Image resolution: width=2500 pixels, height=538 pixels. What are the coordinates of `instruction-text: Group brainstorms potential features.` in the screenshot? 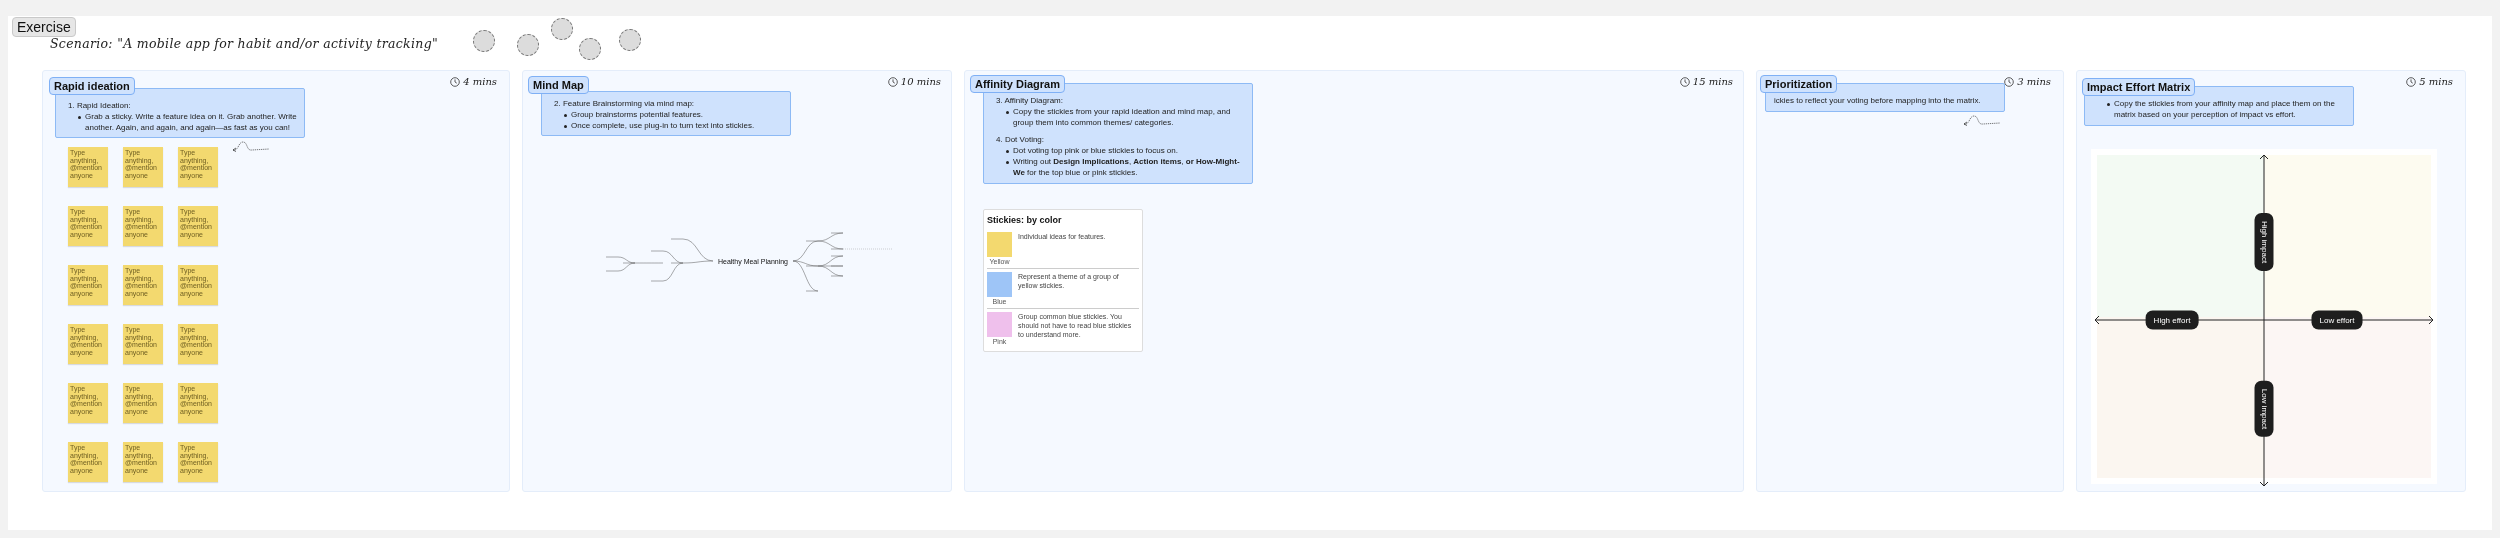 It's located at (637, 115).